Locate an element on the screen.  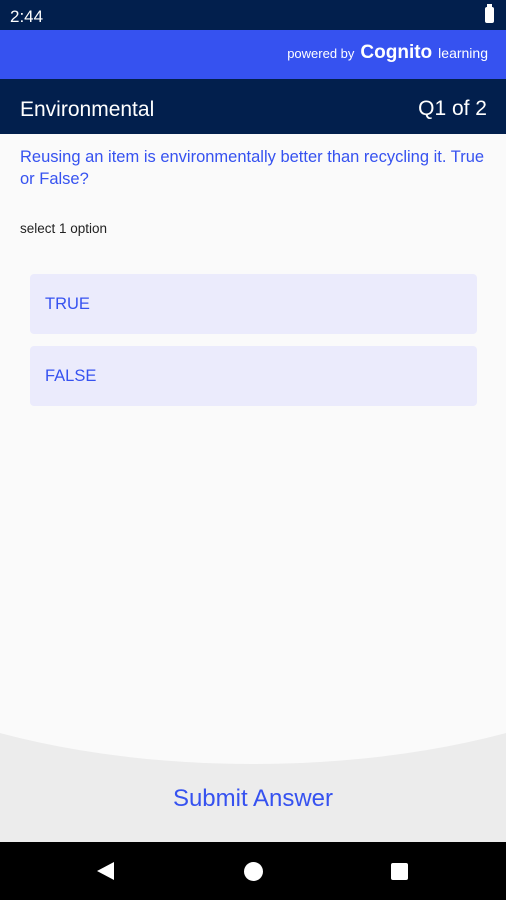
submit-answer-button: Submit Answer is located at coordinates (253, 799).